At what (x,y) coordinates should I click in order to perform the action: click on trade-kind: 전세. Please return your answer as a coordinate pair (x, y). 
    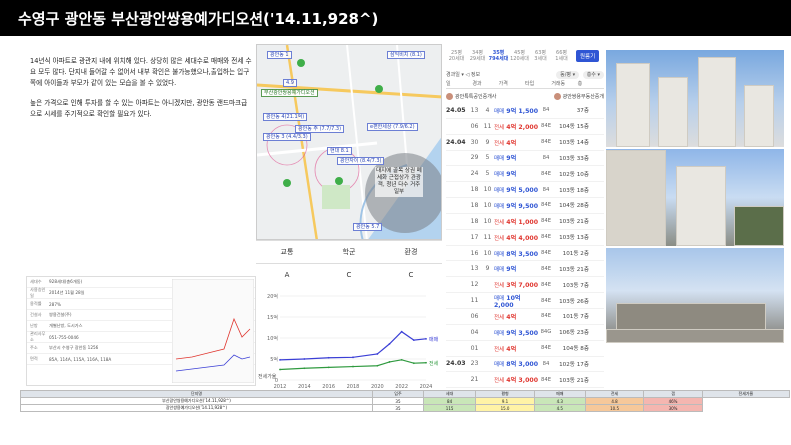
    Looking at the image, I should click on (499, 127).